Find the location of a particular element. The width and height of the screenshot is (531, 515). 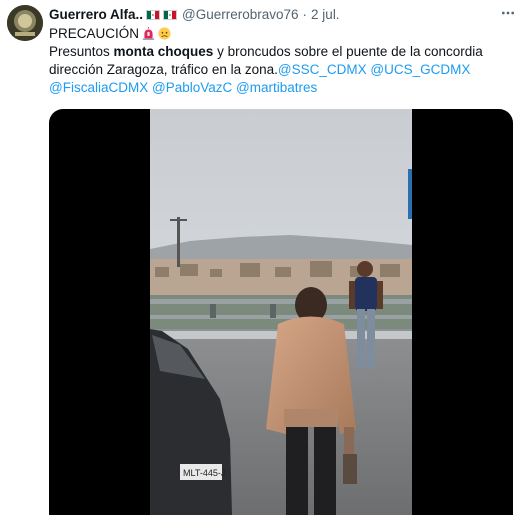

mention-link: @FiscaliaCDMX is located at coordinates (98, 87).